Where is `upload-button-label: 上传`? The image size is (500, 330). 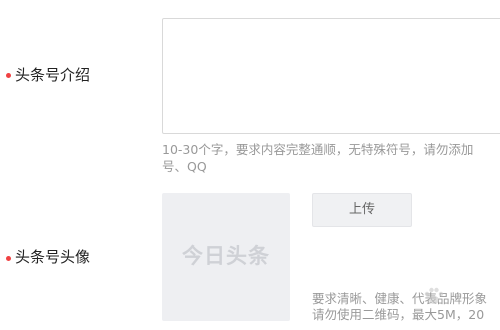
upload-button-label: 上传 is located at coordinates (361, 209).